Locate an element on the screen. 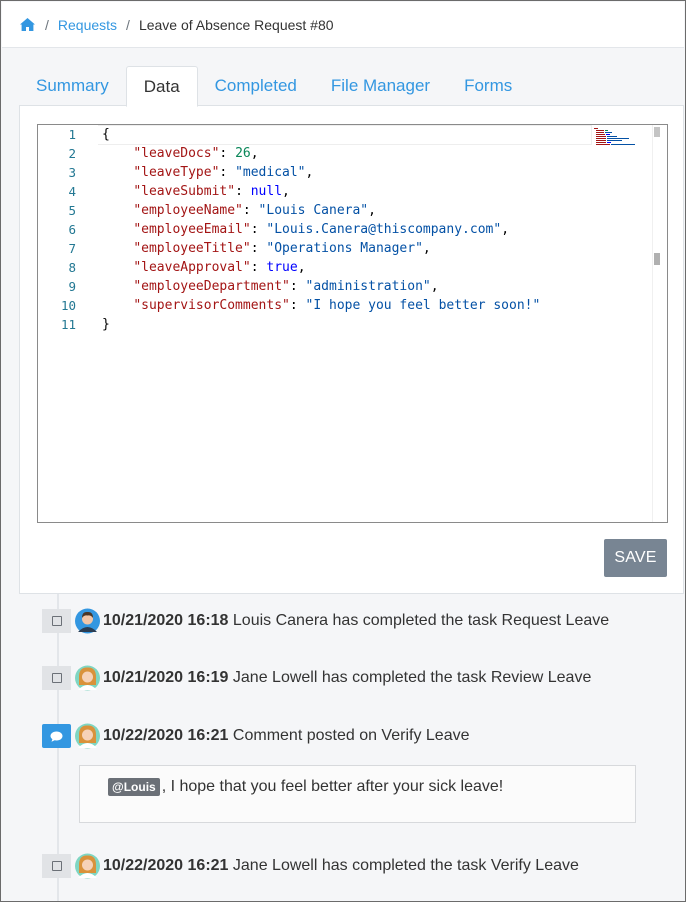  json-key: "leaveType" is located at coordinates (176, 172).